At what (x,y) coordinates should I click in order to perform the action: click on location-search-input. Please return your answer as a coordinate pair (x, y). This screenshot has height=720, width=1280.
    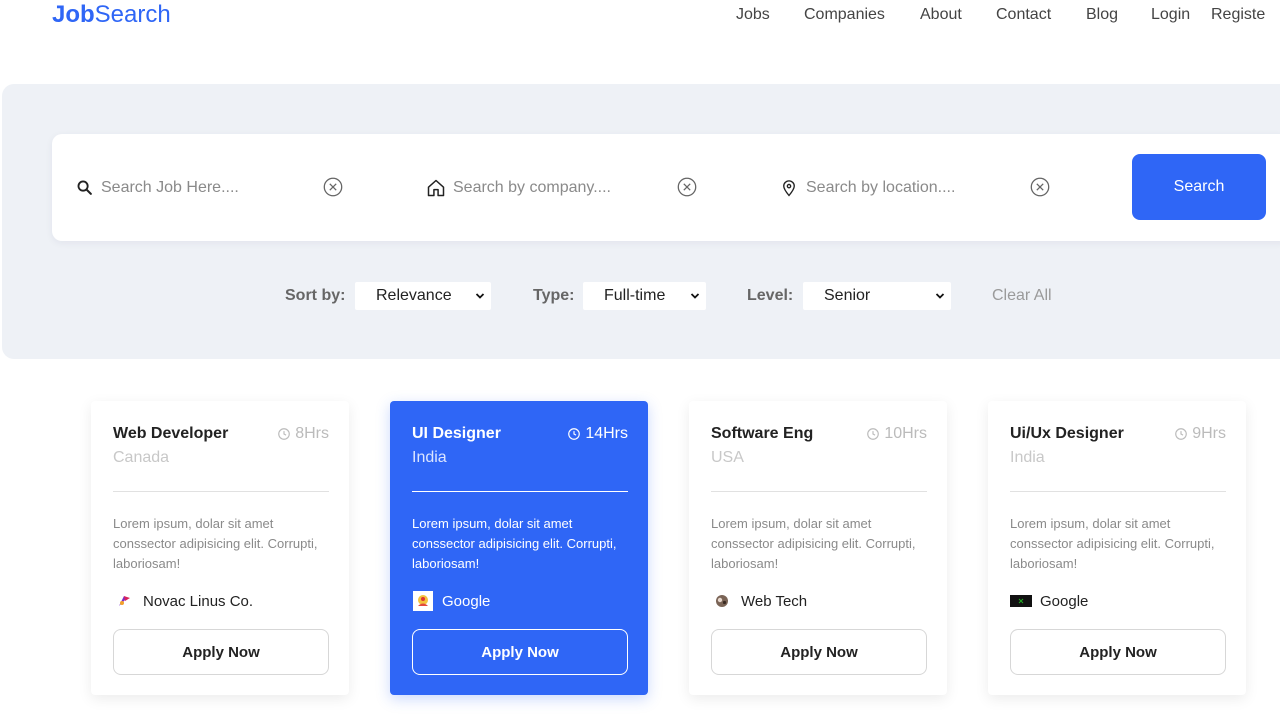
    Looking at the image, I should click on (911, 187).